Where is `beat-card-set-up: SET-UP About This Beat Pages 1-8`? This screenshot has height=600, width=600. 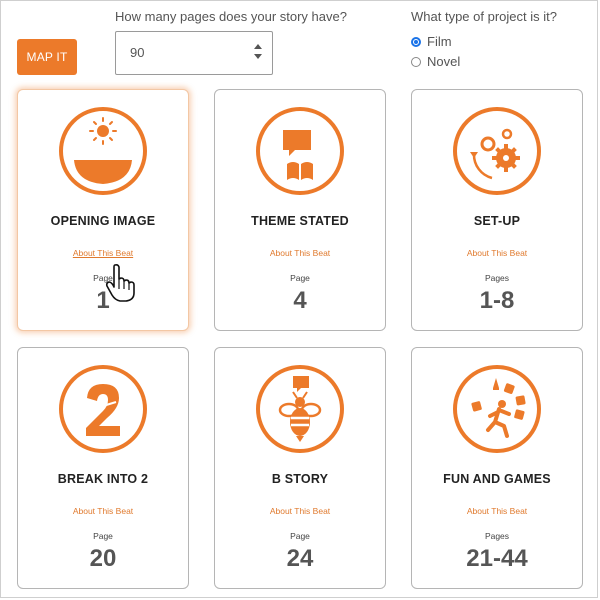 beat-card-set-up: SET-UP About This Beat Pages 1-8 is located at coordinates (497, 210).